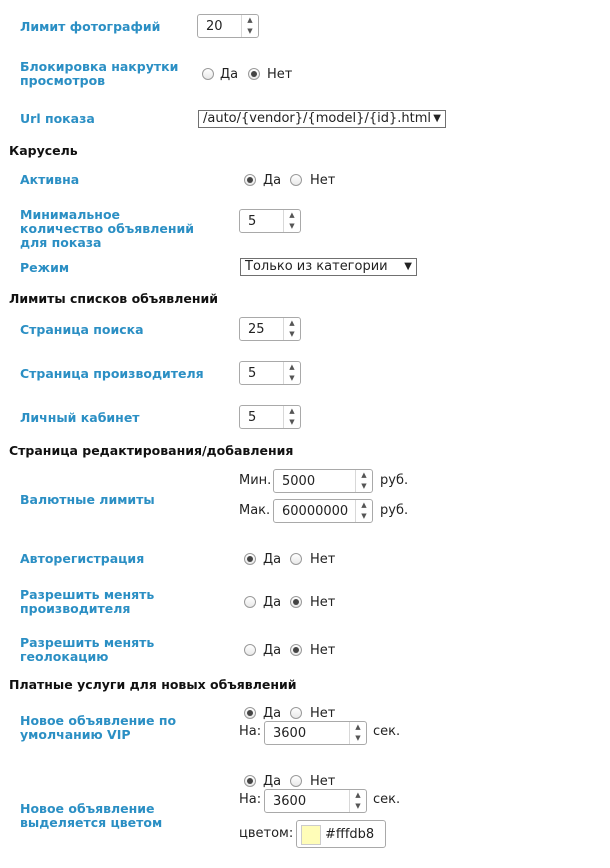 The height and width of the screenshot is (868, 610). I want to click on autoreg-yes-radio, so click(250, 559).